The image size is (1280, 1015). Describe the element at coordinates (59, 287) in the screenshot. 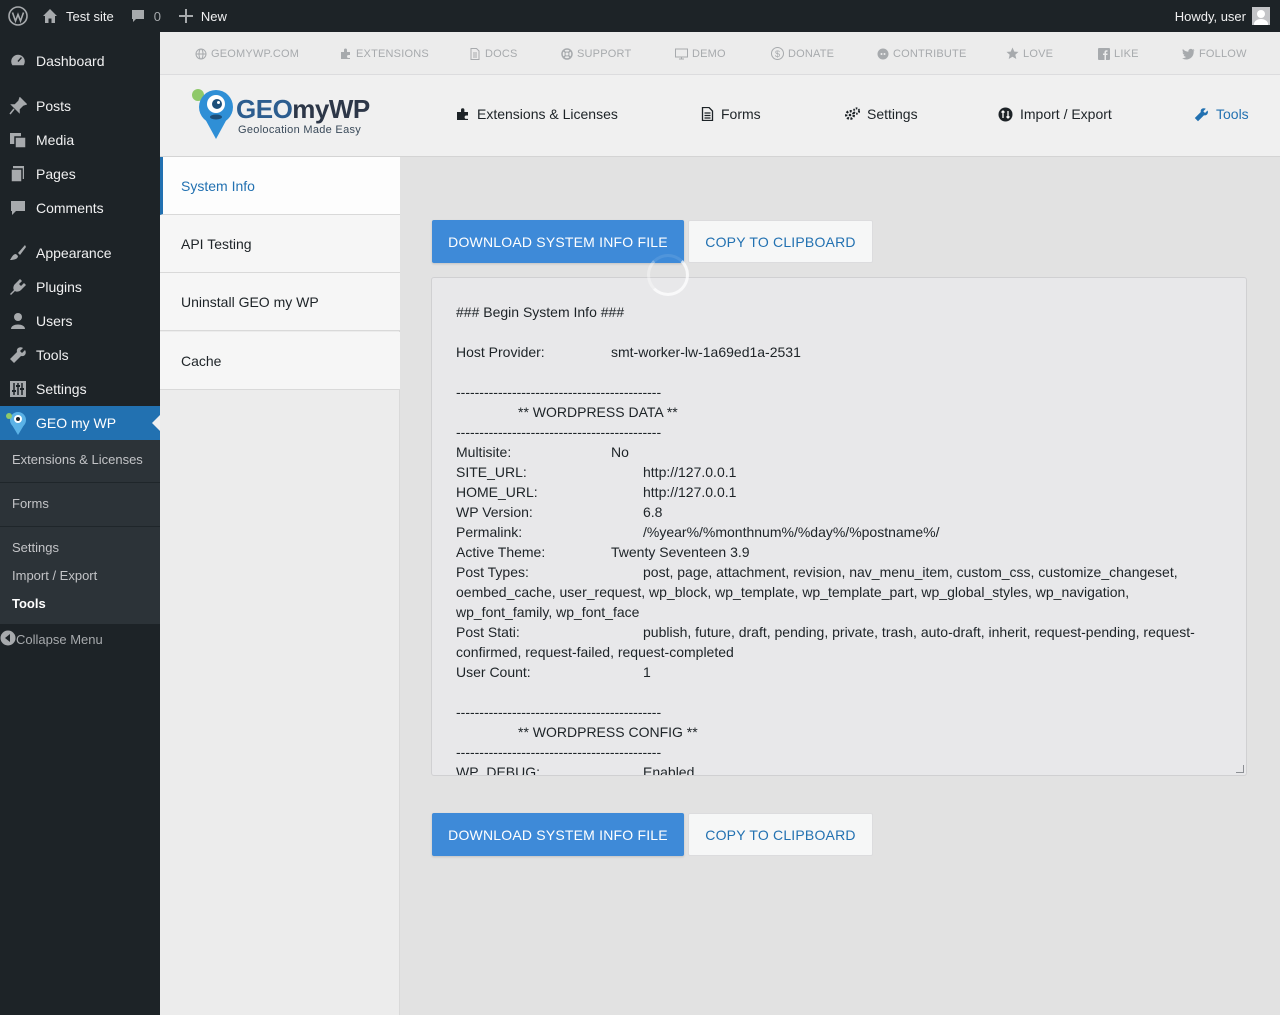

I see `menu-label: Plugins` at that location.